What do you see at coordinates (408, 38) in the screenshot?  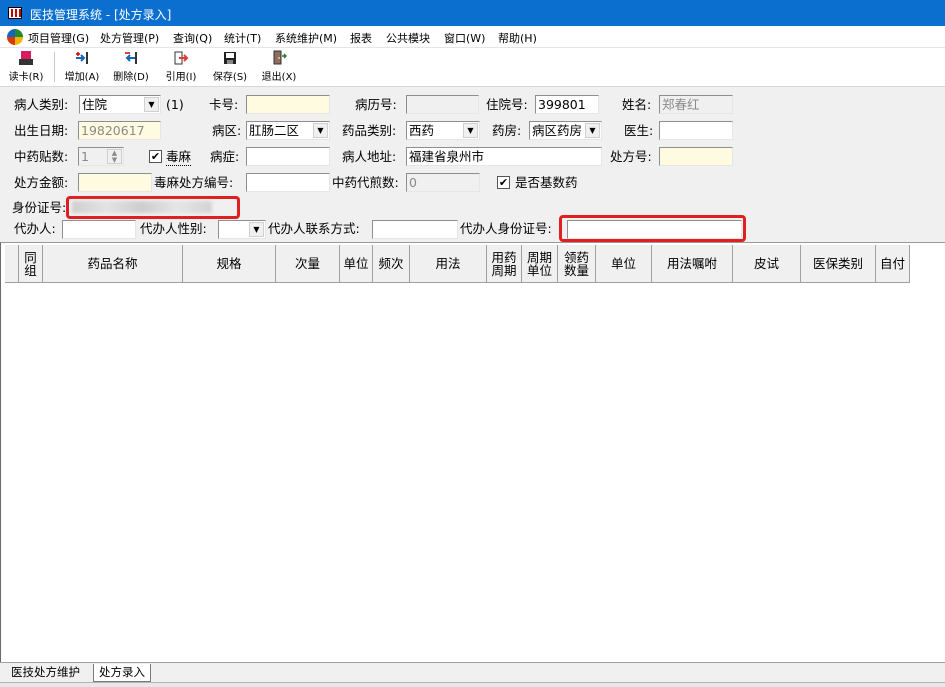 I see `menu-public: 公共模块` at bounding box center [408, 38].